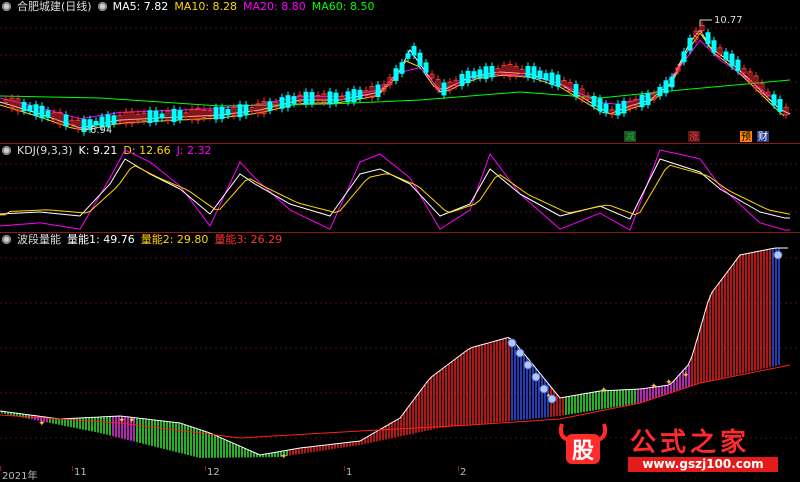 The width and height of the screenshot is (800, 482). Describe the element at coordinates (694, 137) in the screenshot. I see `marker-rise: 涨` at that location.